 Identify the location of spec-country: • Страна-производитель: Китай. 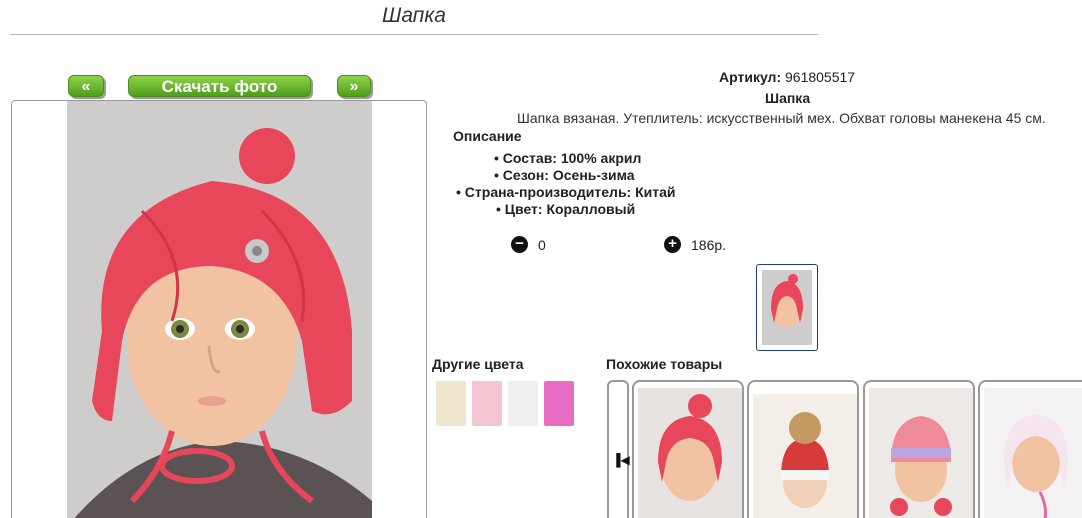
(566, 192).